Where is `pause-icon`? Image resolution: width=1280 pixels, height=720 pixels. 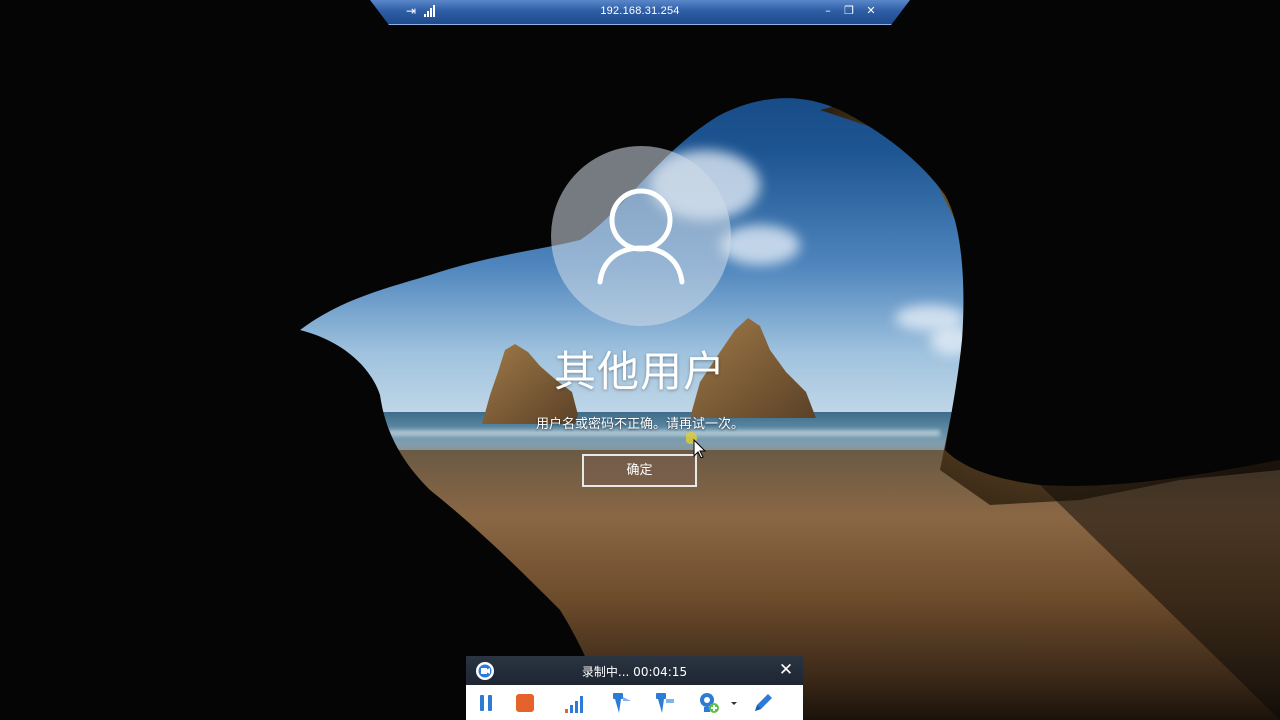 pause-icon is located at coordinates (486, 703).